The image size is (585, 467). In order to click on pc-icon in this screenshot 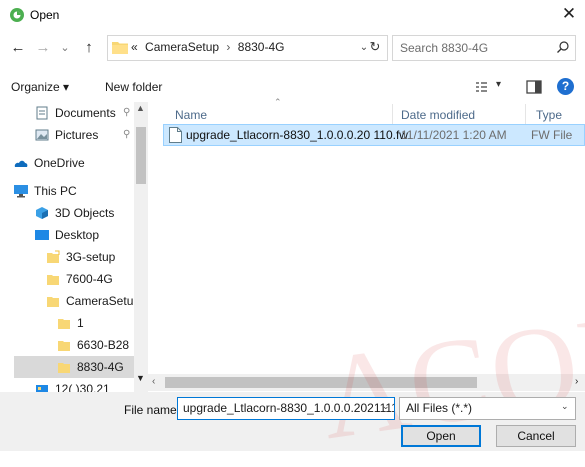, I will do `click(21, 191)`.